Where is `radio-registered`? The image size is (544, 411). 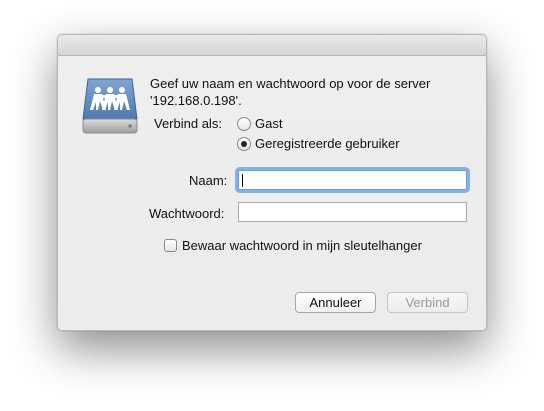
radio-registered is located at coordinates (244, 143).